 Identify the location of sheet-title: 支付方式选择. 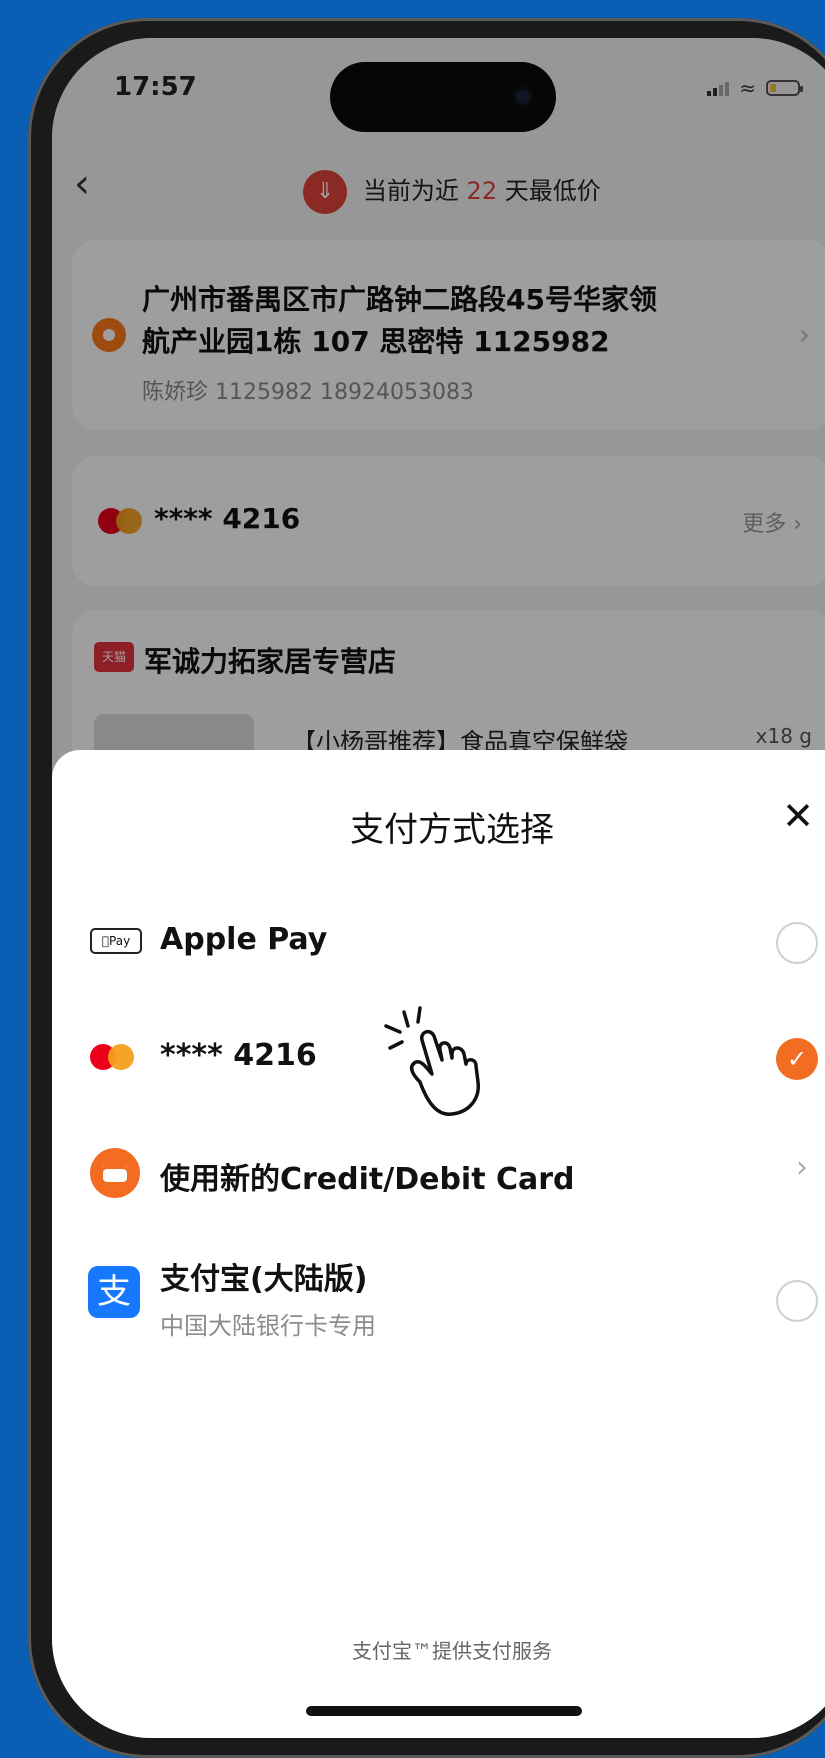
(452, 830).